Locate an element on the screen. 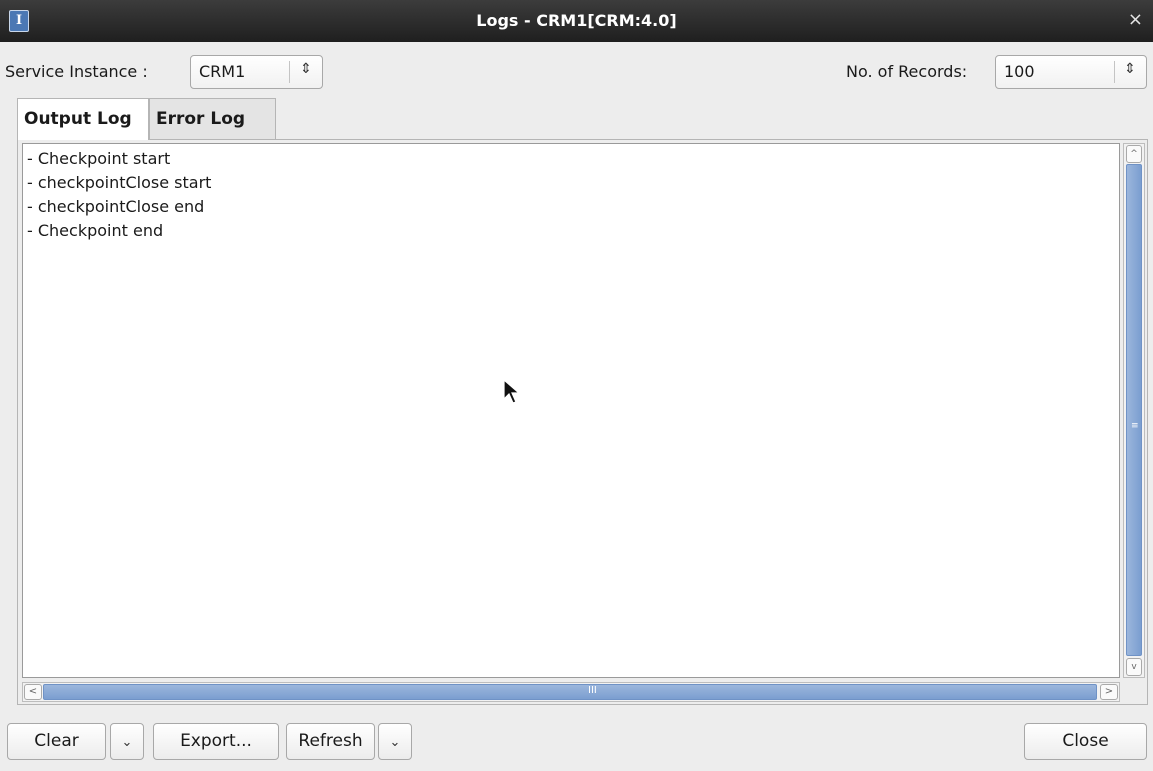  log-line: - checkpointClose end is located at coordinates (116, 206).